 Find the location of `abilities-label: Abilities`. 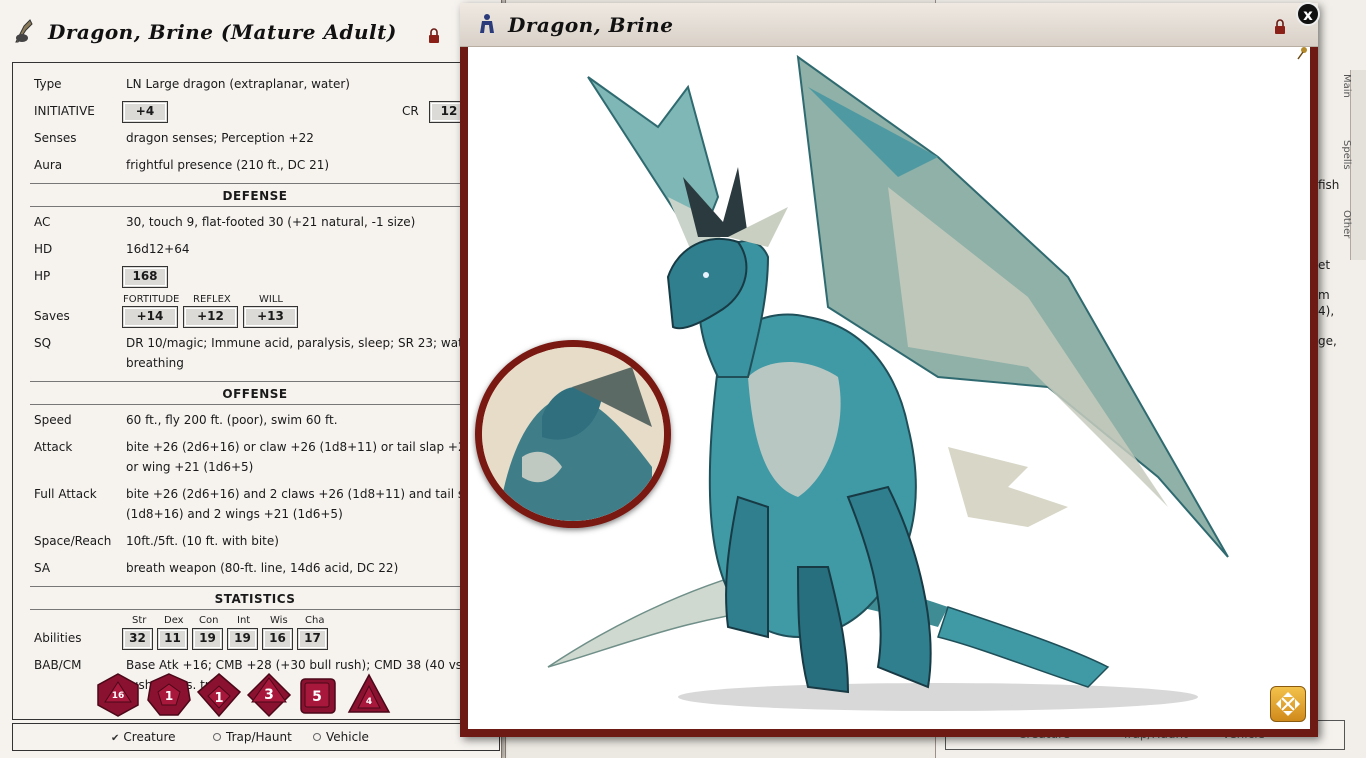

abilities-label: Abilities is located at coordinates (58, 638).